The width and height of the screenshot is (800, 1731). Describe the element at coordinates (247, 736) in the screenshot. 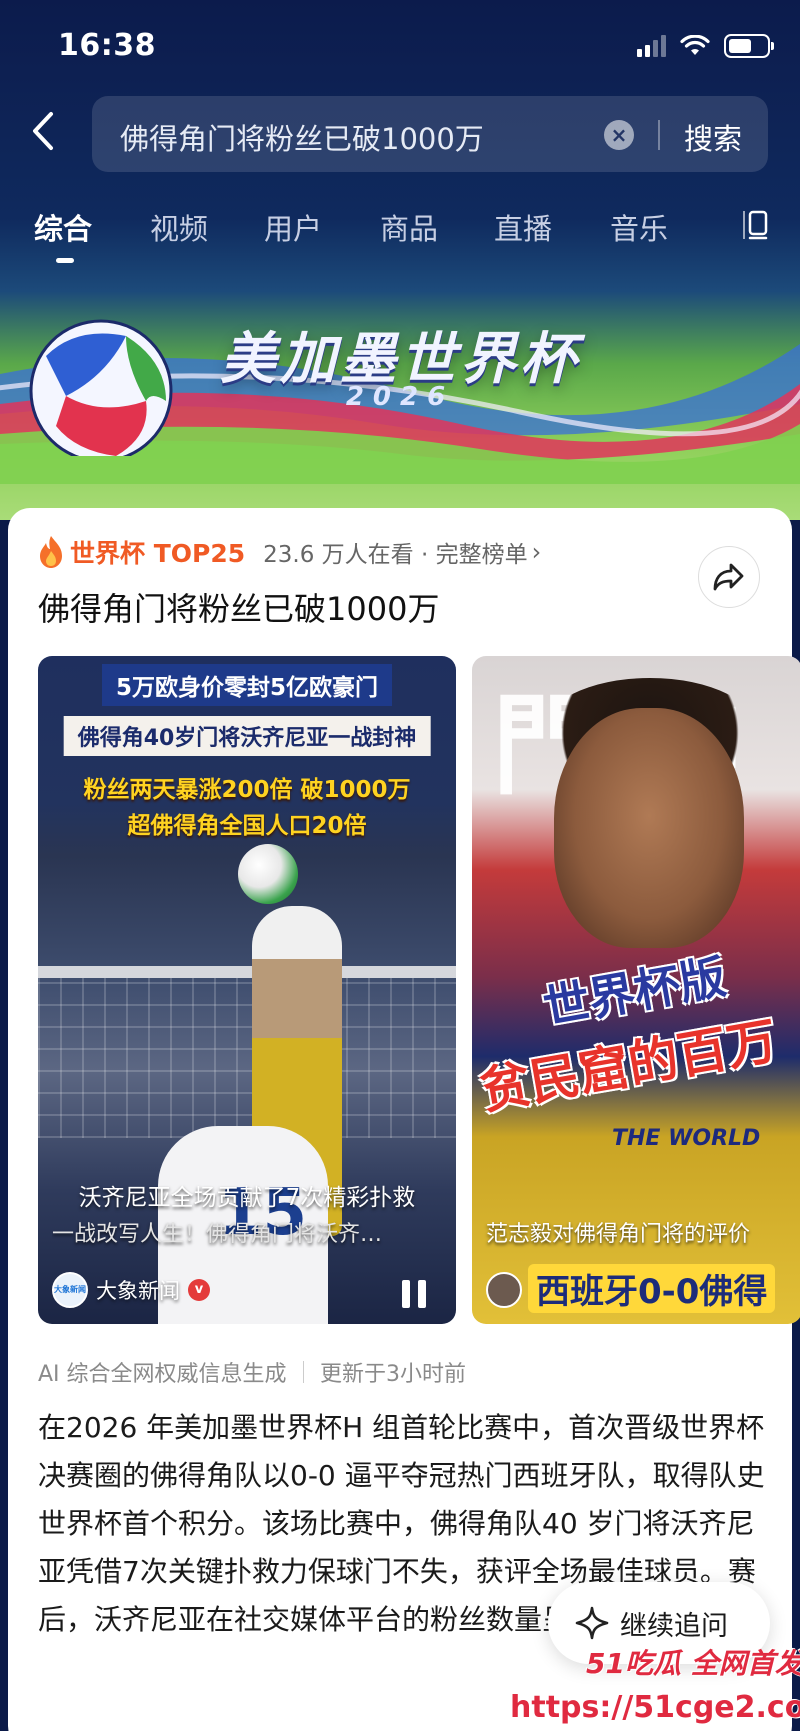

I see `video1-overlay-2: 佛得角40岁门将沃齐尼亚一战封神` at that location.